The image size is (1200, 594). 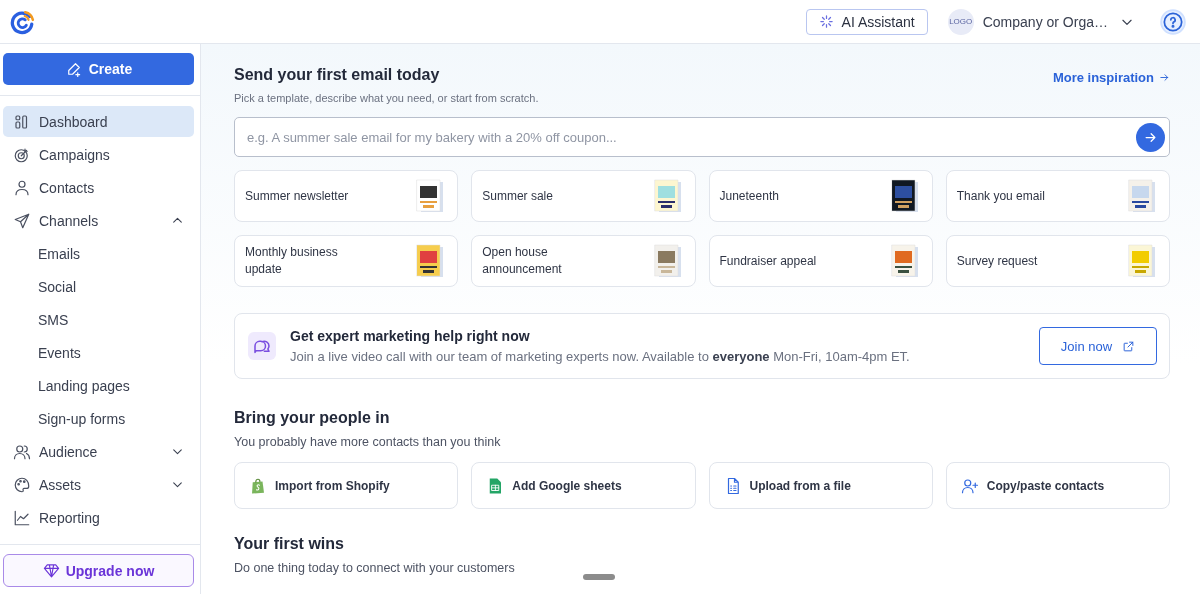 I want to click on section-subtitle: You probably have more contacts than you think, so click(x=368, y=442).